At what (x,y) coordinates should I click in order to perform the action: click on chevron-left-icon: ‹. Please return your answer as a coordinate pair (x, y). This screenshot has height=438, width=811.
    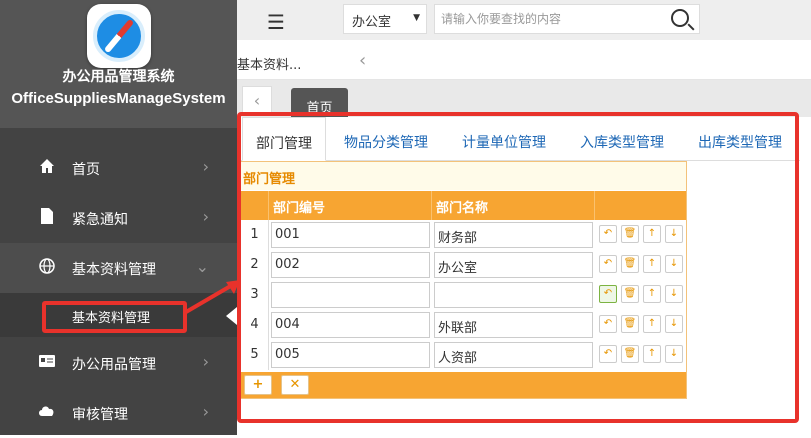
    Looking at the image, I should click on (362, 60).